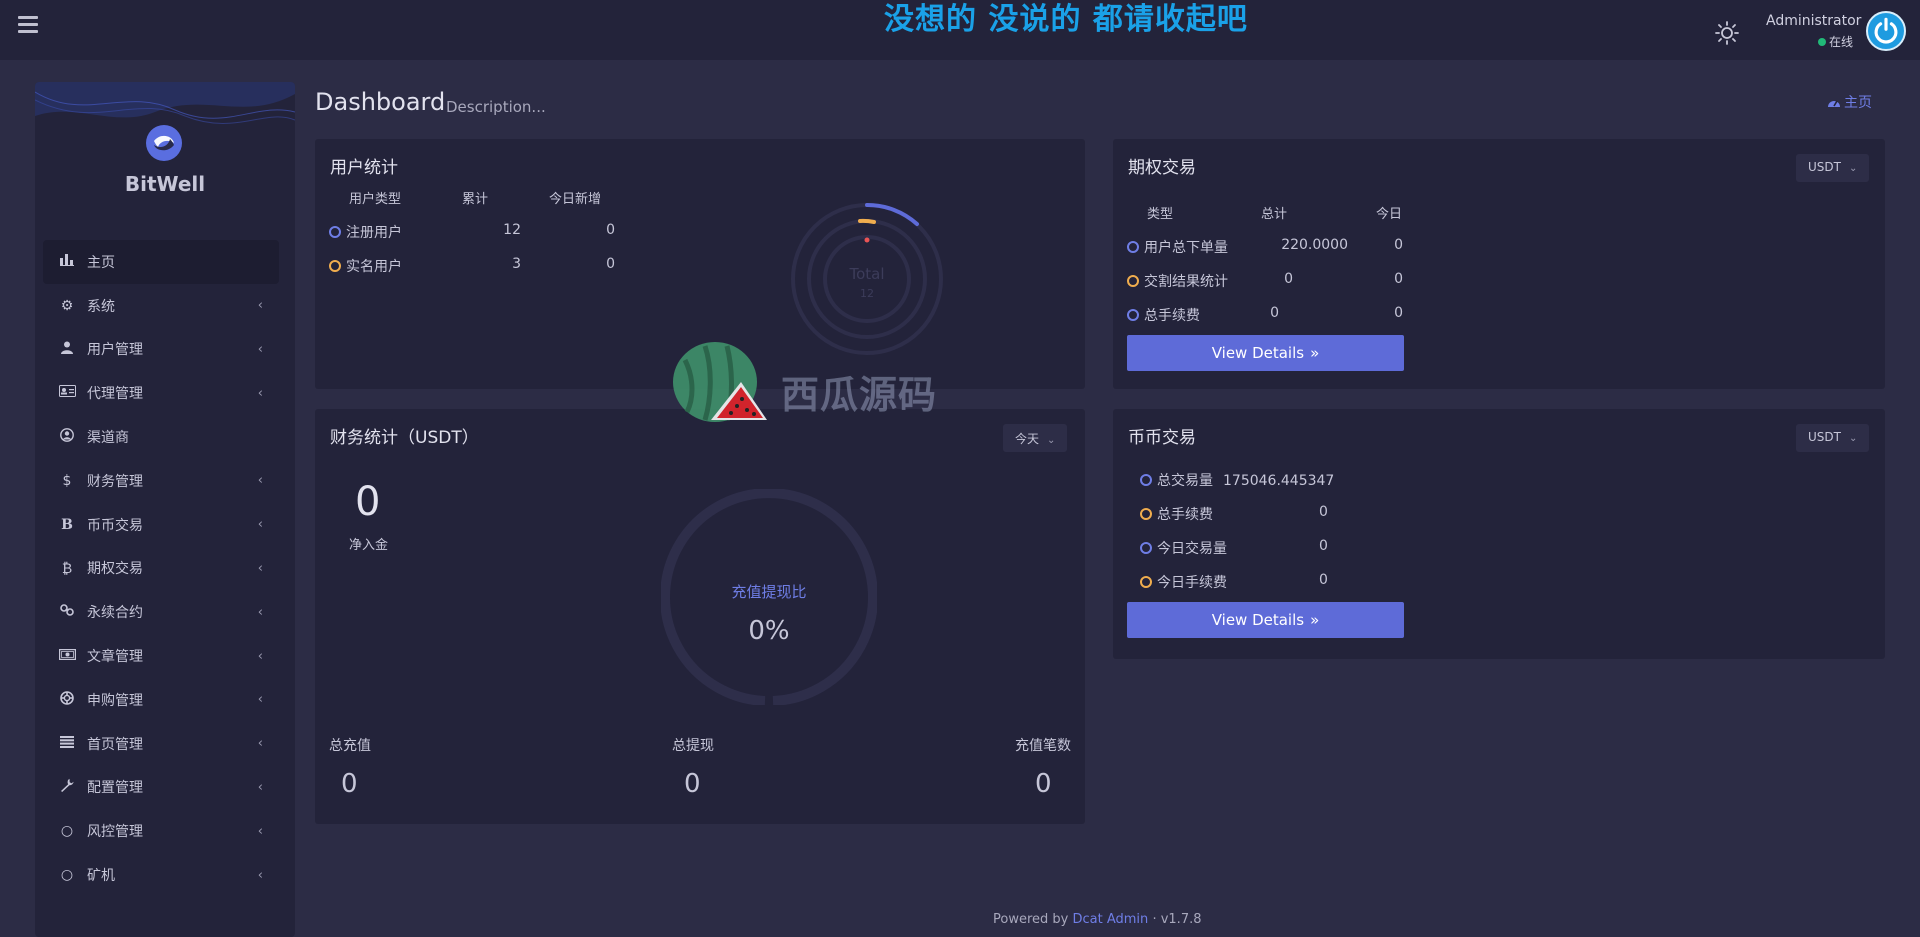 The image size is (1920, 937). Describe the element at coordinates (161, 788) in the screenshot. I see `sidebar-item-config: 配置管理 ‹` at that location.